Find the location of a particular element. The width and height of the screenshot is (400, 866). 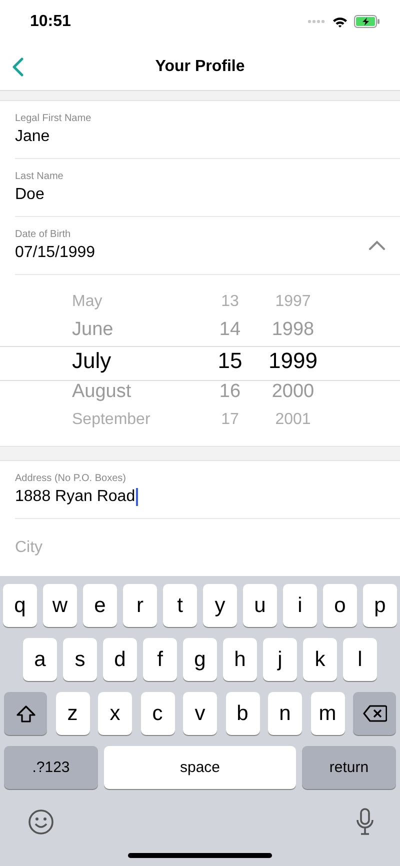

form-field: Date of Birth 07/15/1999 is located at coordinates (207, 245).